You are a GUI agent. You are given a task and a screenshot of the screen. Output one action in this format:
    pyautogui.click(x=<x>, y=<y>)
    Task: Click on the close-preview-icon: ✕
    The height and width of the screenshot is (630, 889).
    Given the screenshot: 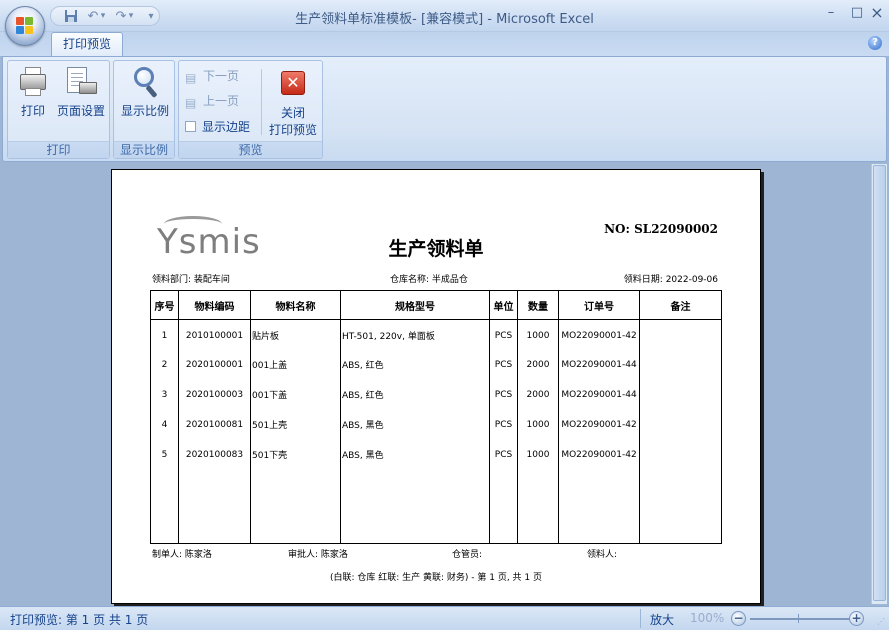 What is the action you would take?
    pyautogui.click(x=293, y=84)
    